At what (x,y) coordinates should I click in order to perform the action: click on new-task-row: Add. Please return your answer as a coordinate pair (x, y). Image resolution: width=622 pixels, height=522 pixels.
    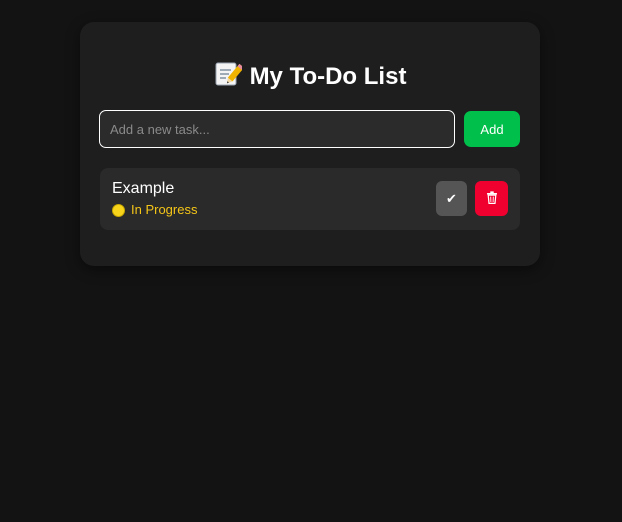
    Looking at the image, I should click on (309, 129).